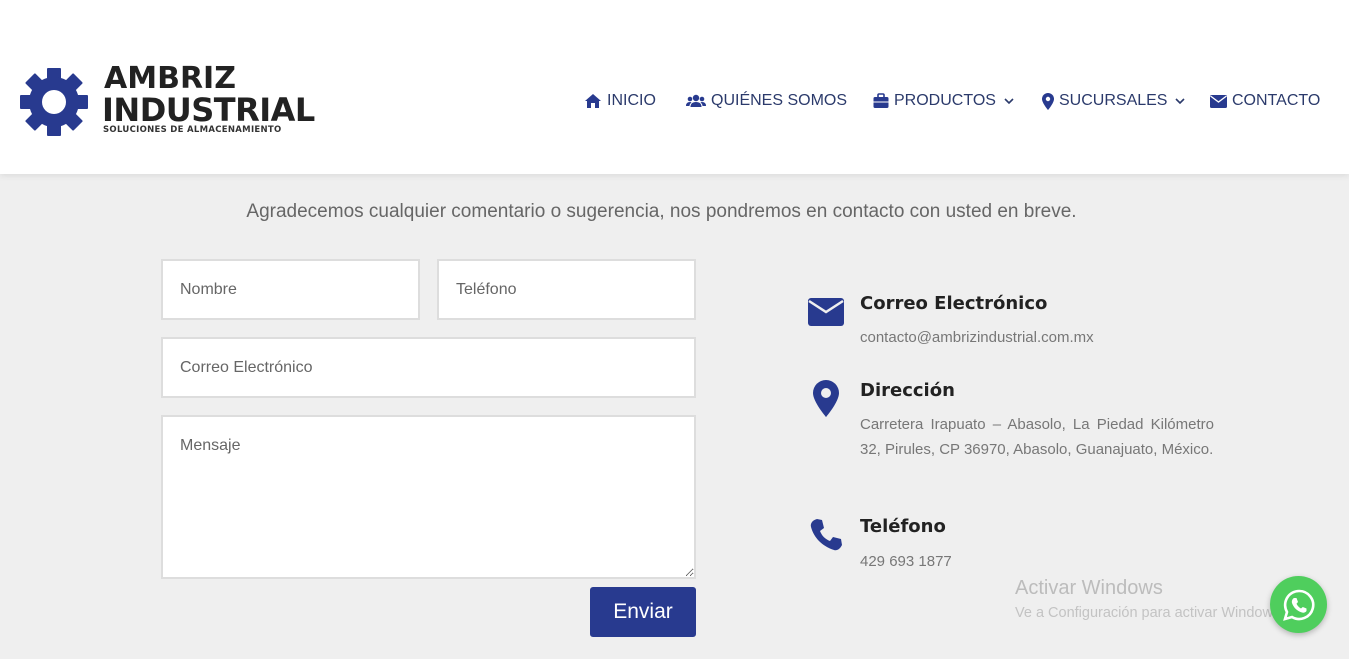  Describe the element at coordinates (566, 289) in the screenshot. I see `phone-field` at that location.